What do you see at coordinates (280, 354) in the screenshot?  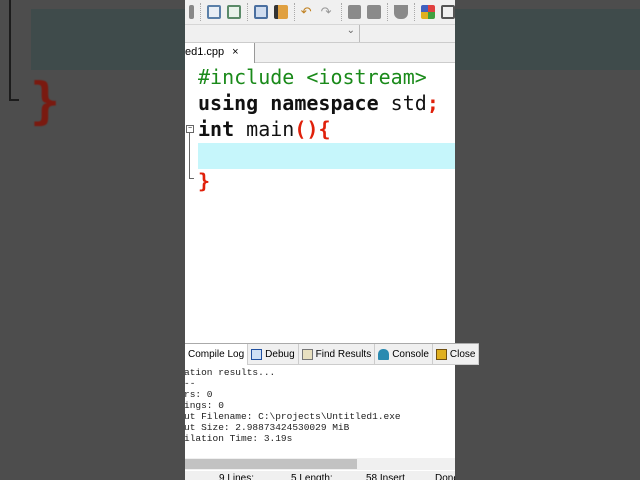 I see `tab-label: Debug` at bounding box center [280, 354].